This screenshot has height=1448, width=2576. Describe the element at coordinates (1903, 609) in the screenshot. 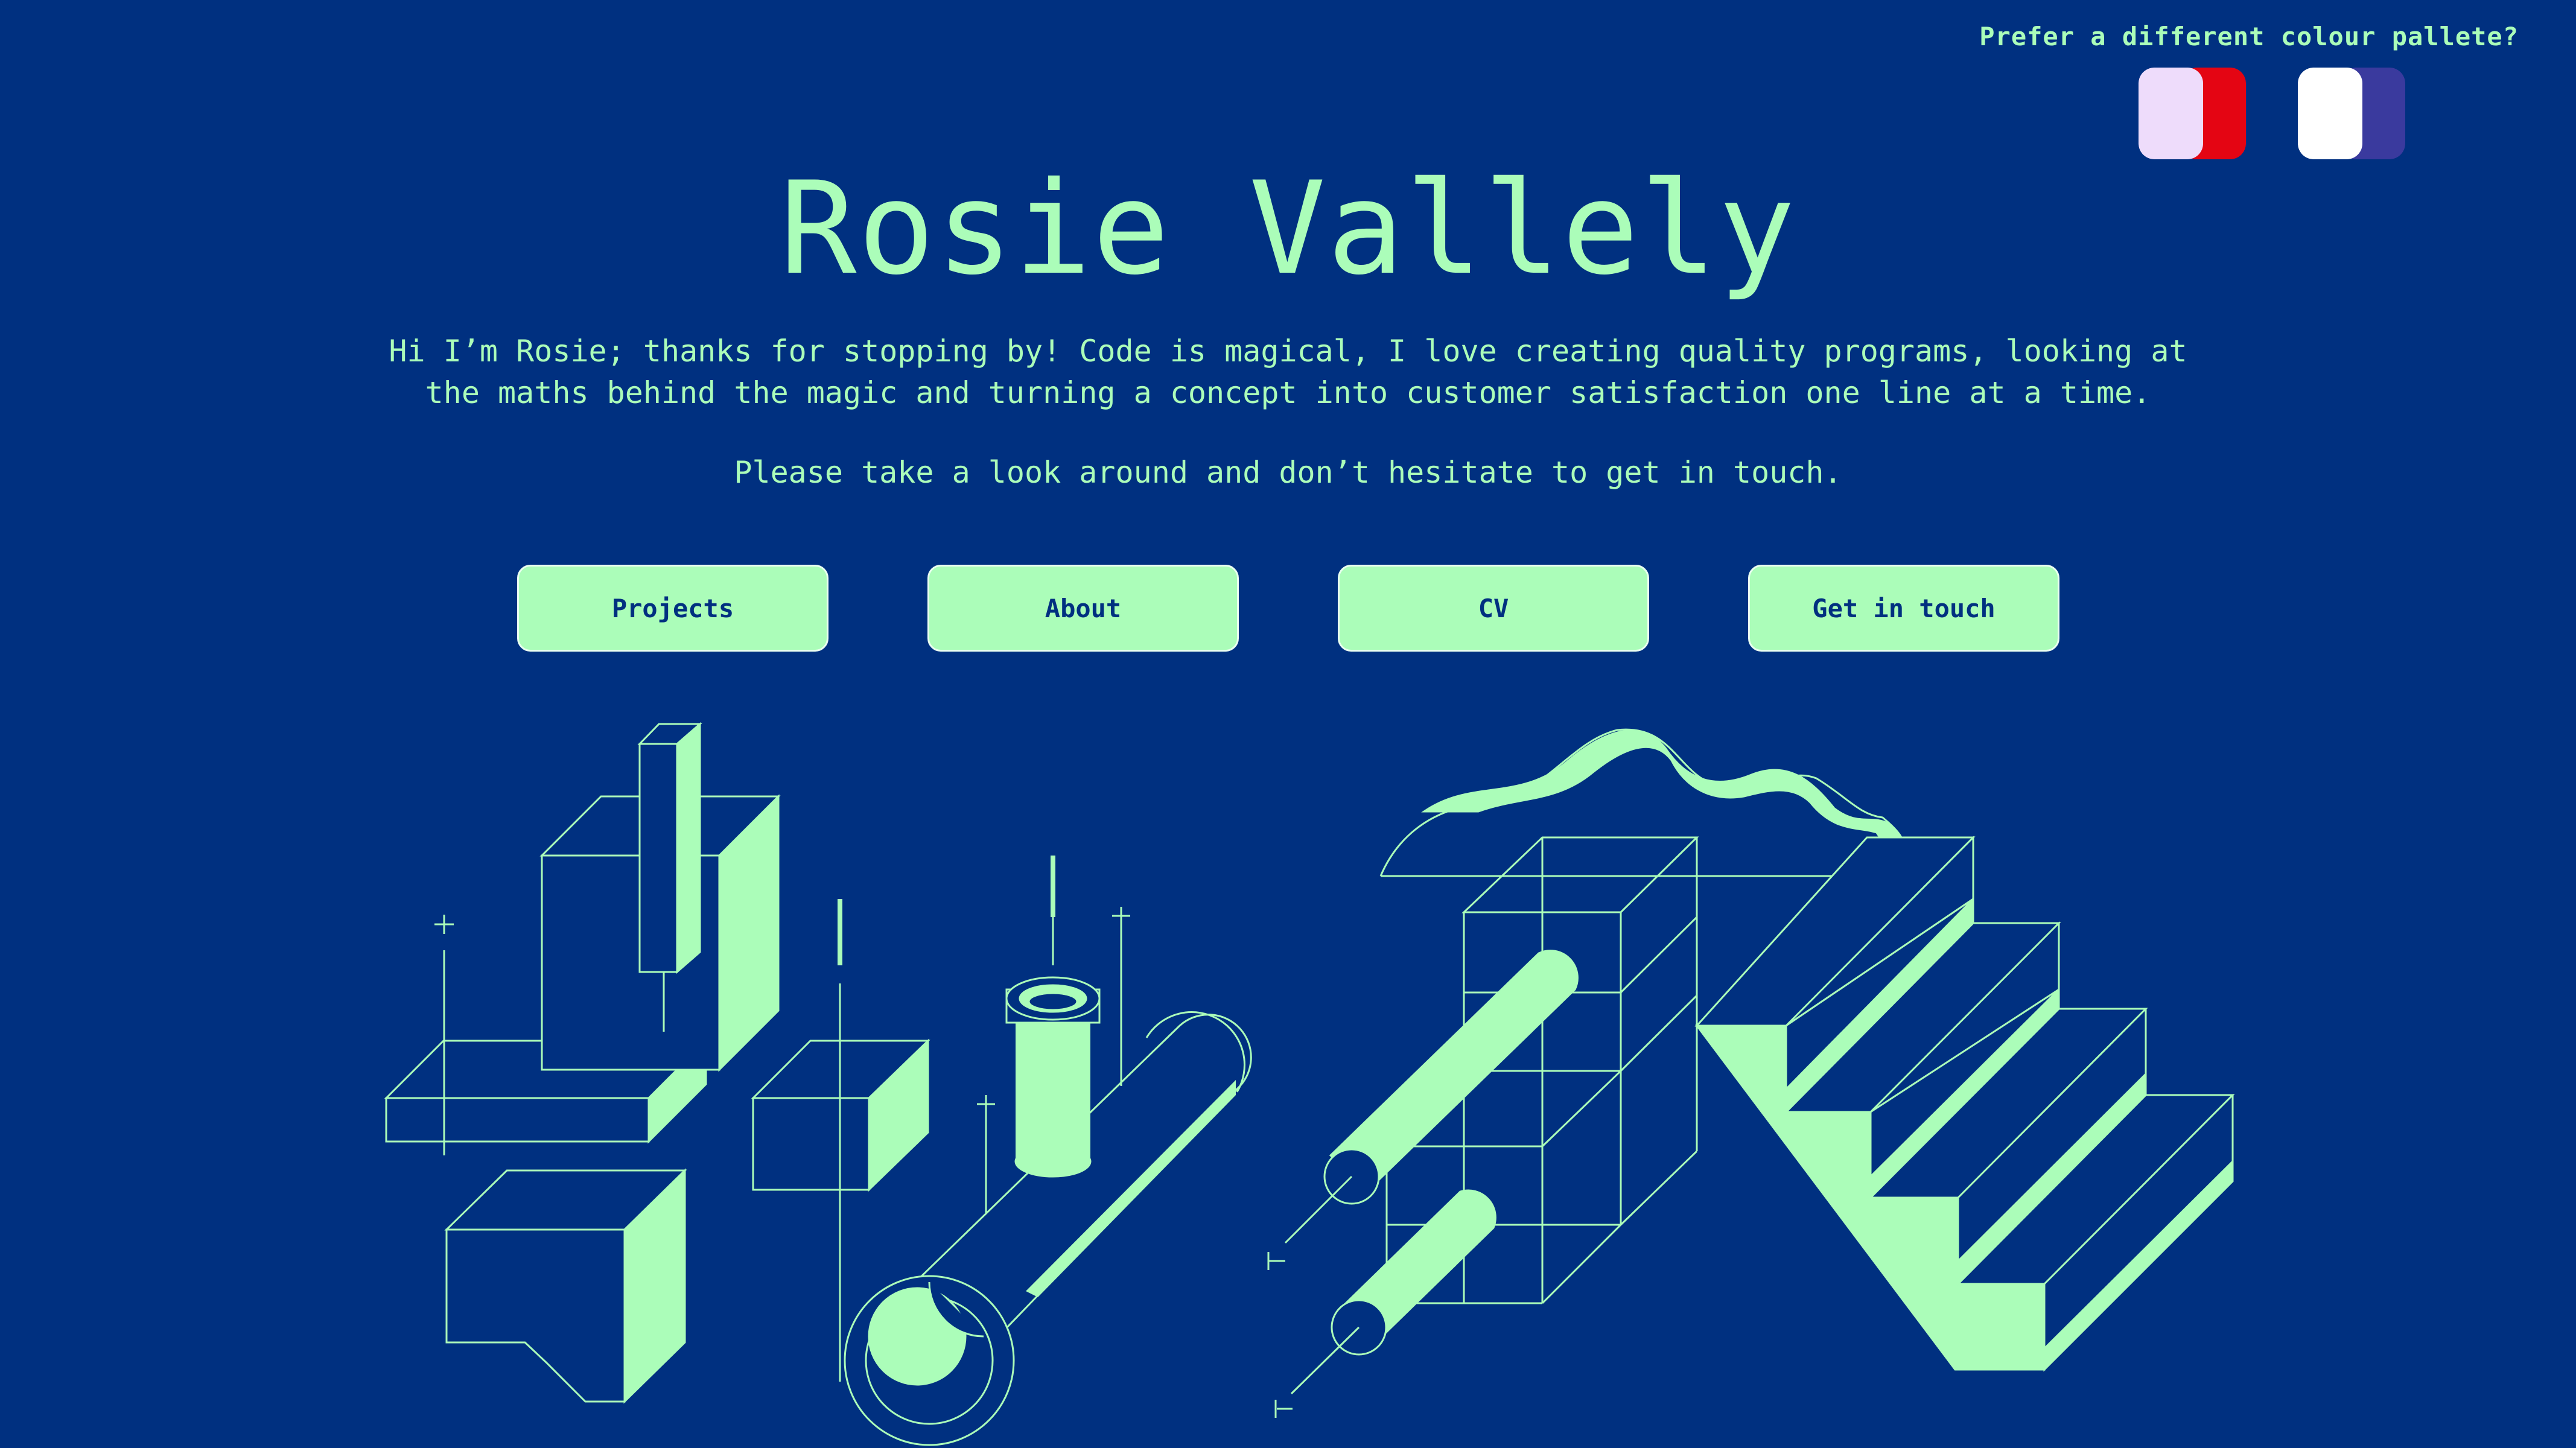

I see `get-in-touch-button: Get in touch` at that location.